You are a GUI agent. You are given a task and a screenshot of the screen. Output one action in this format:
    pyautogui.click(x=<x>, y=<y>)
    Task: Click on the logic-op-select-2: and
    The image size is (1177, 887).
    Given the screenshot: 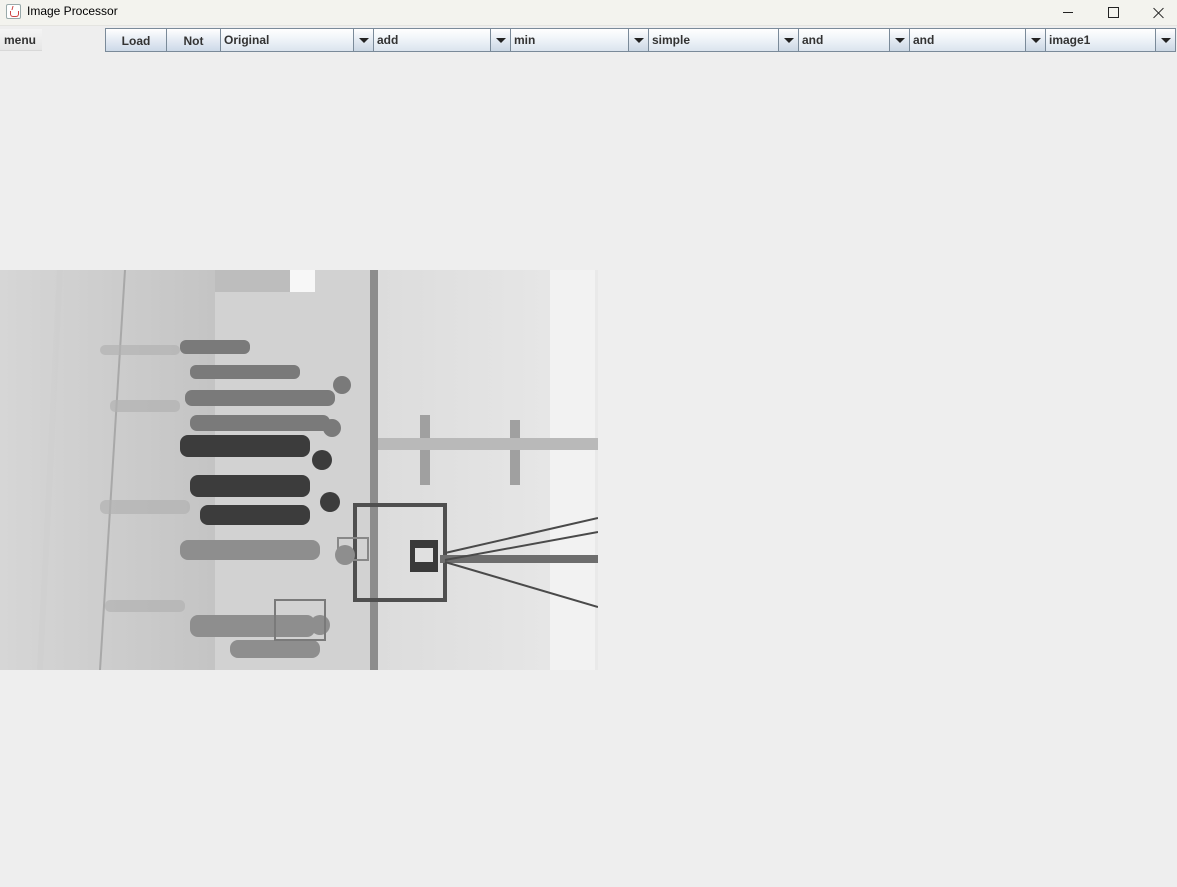 What is the action you would take?
    pyautogui.click(x=977, y=40)
    